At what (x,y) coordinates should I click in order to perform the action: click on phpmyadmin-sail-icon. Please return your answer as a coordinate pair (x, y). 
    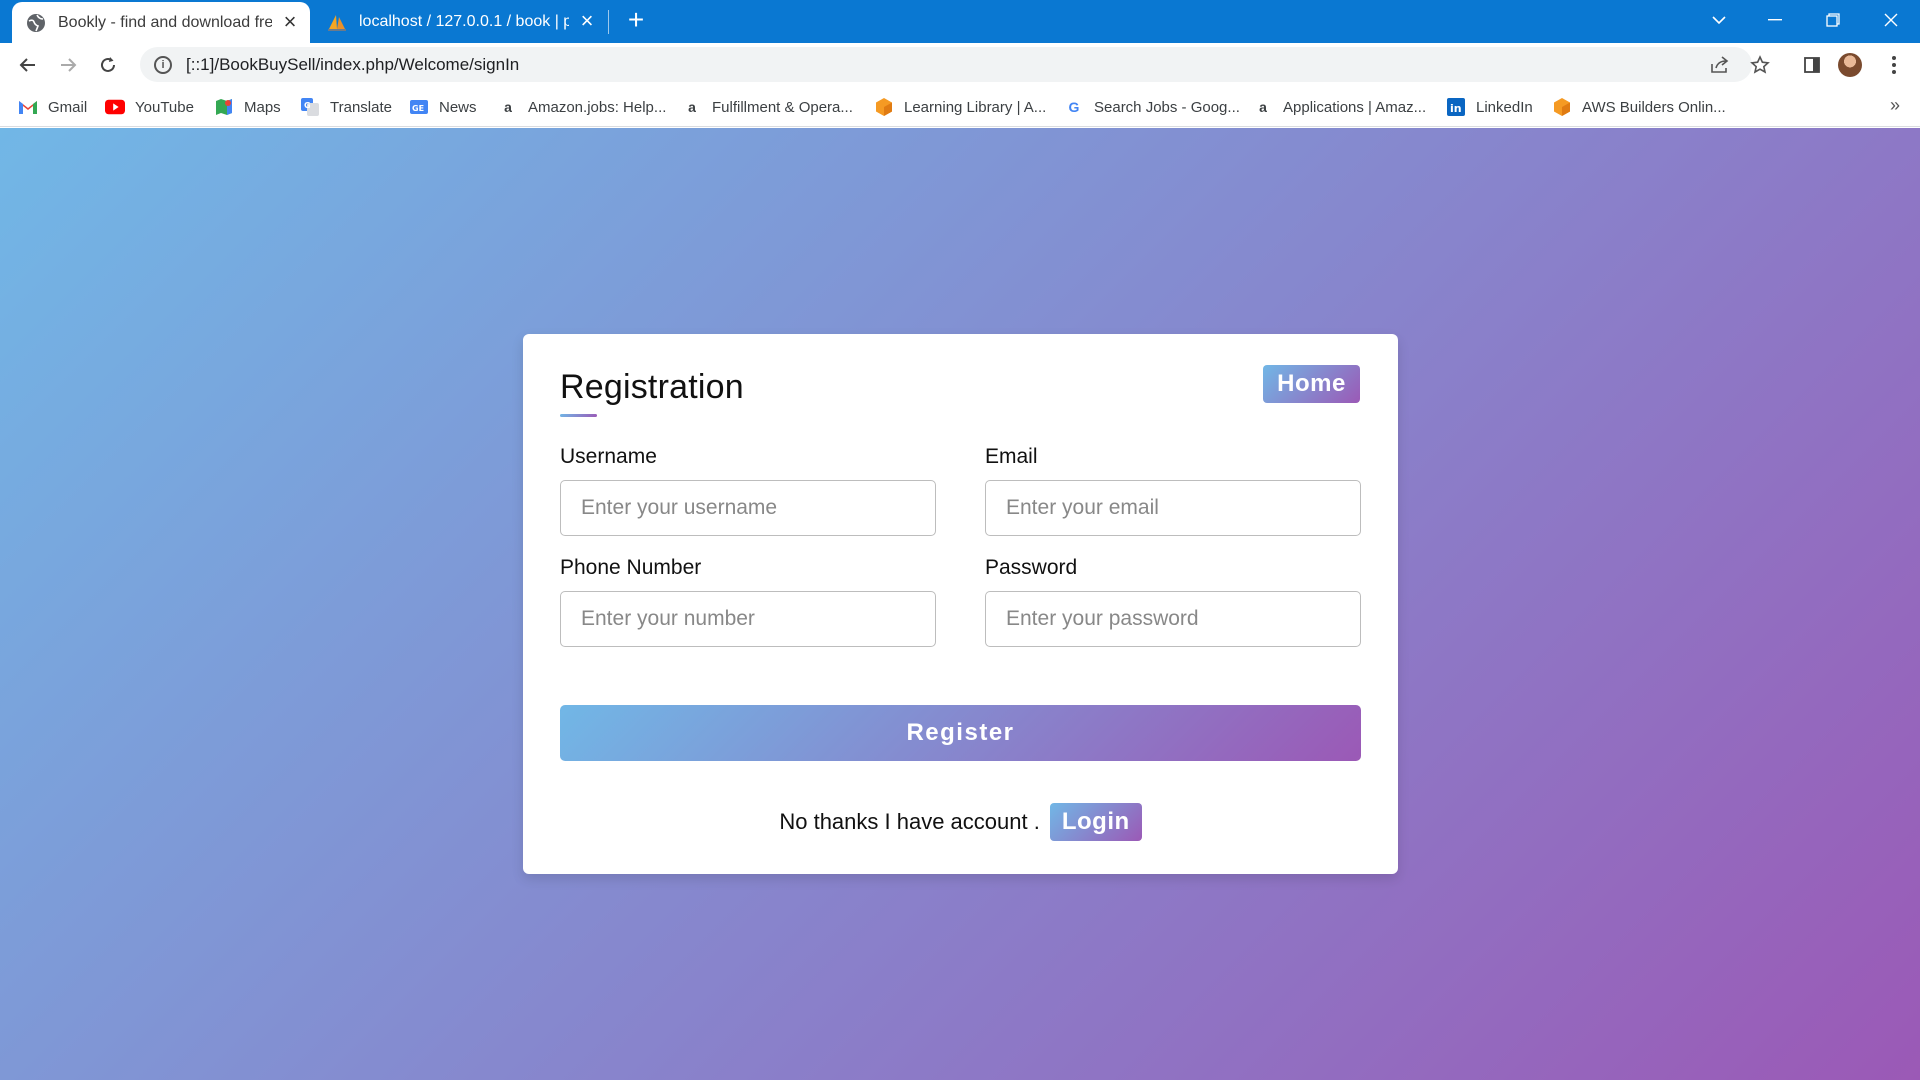
    Looking at the image, I should click on (337, 22).